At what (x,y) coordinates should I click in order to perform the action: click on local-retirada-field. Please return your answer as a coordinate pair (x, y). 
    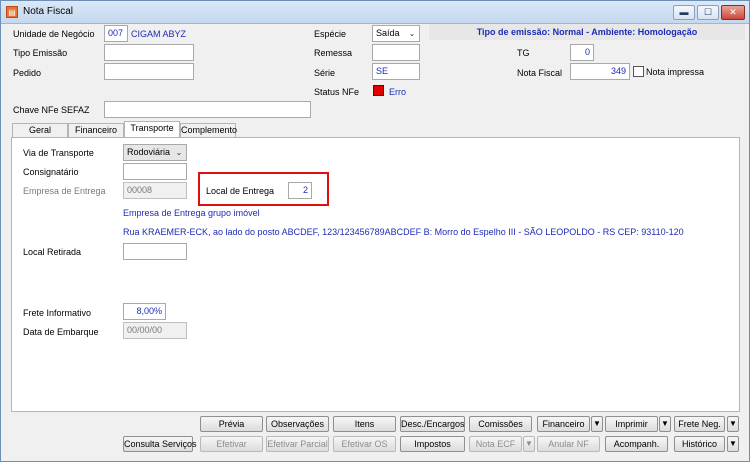
    Looking at the image, I should click on (155, 251).